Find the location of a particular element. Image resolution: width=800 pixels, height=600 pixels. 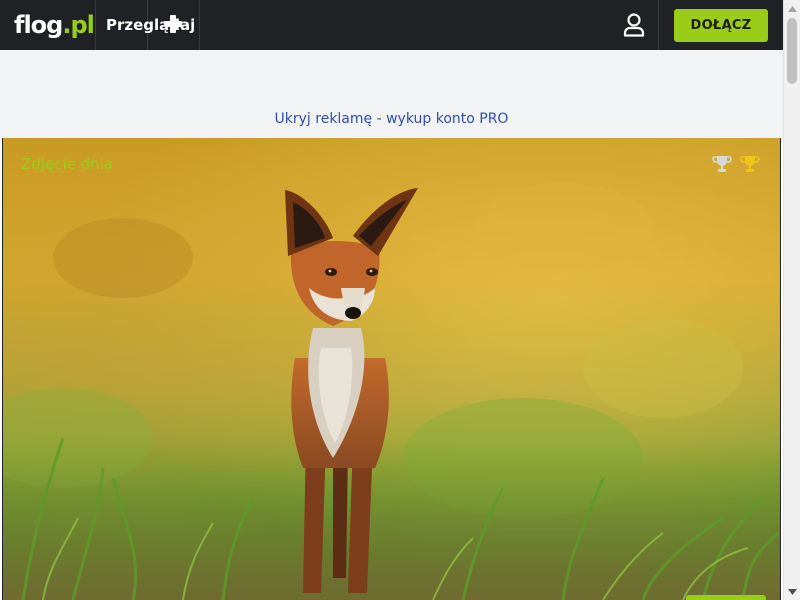

scroll-down-arrow-icon is located at coordinates (792, 591).